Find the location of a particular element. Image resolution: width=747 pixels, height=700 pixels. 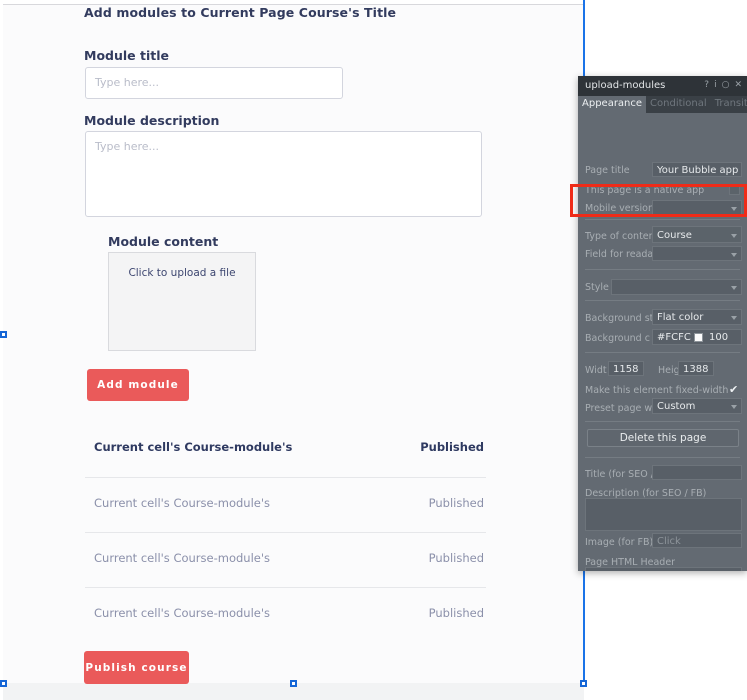

dropdown-background-style: Flat color is located at coordinates (697, 317).